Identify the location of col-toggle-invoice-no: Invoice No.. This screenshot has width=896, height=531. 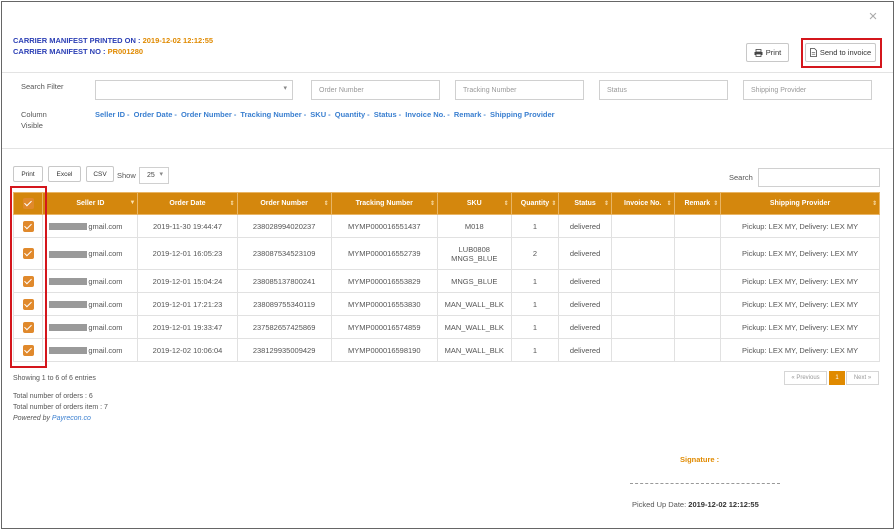
(425, 114).